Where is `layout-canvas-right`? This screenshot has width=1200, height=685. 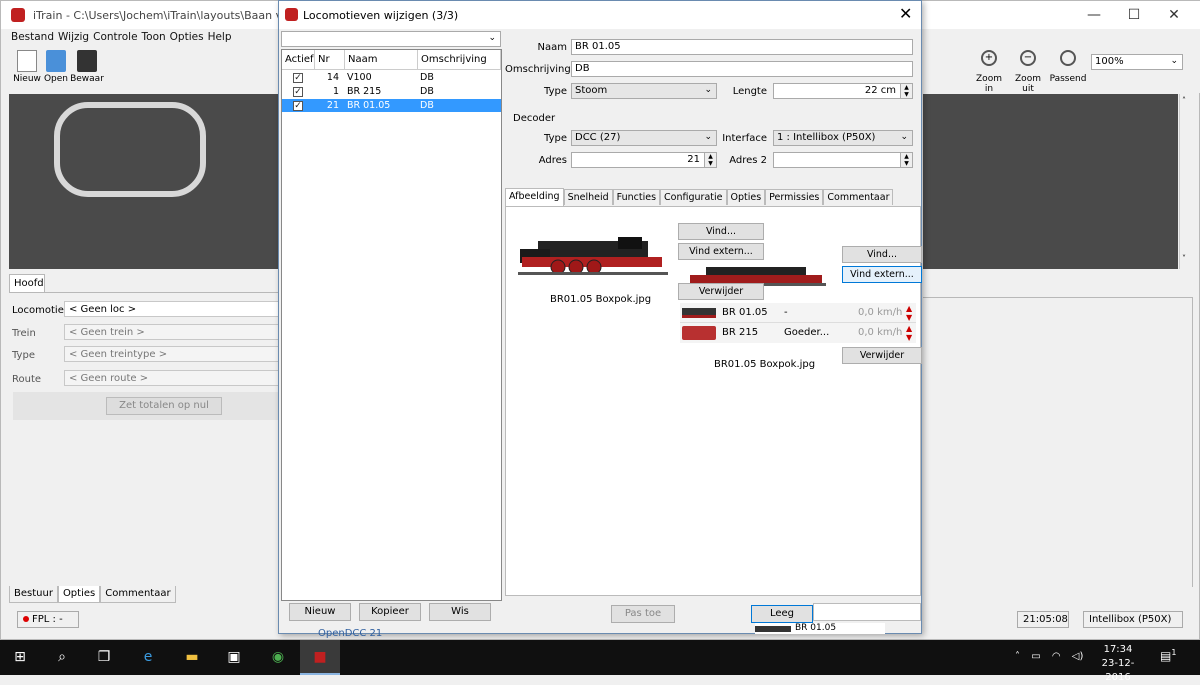
layout-canvas-right is located at coordinates (1050, 181).